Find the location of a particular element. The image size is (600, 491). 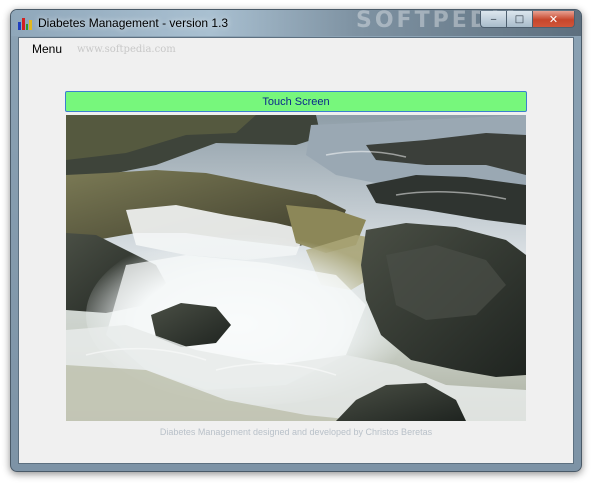

minimize-icon: ‒ is located at coordinates (493, 19).